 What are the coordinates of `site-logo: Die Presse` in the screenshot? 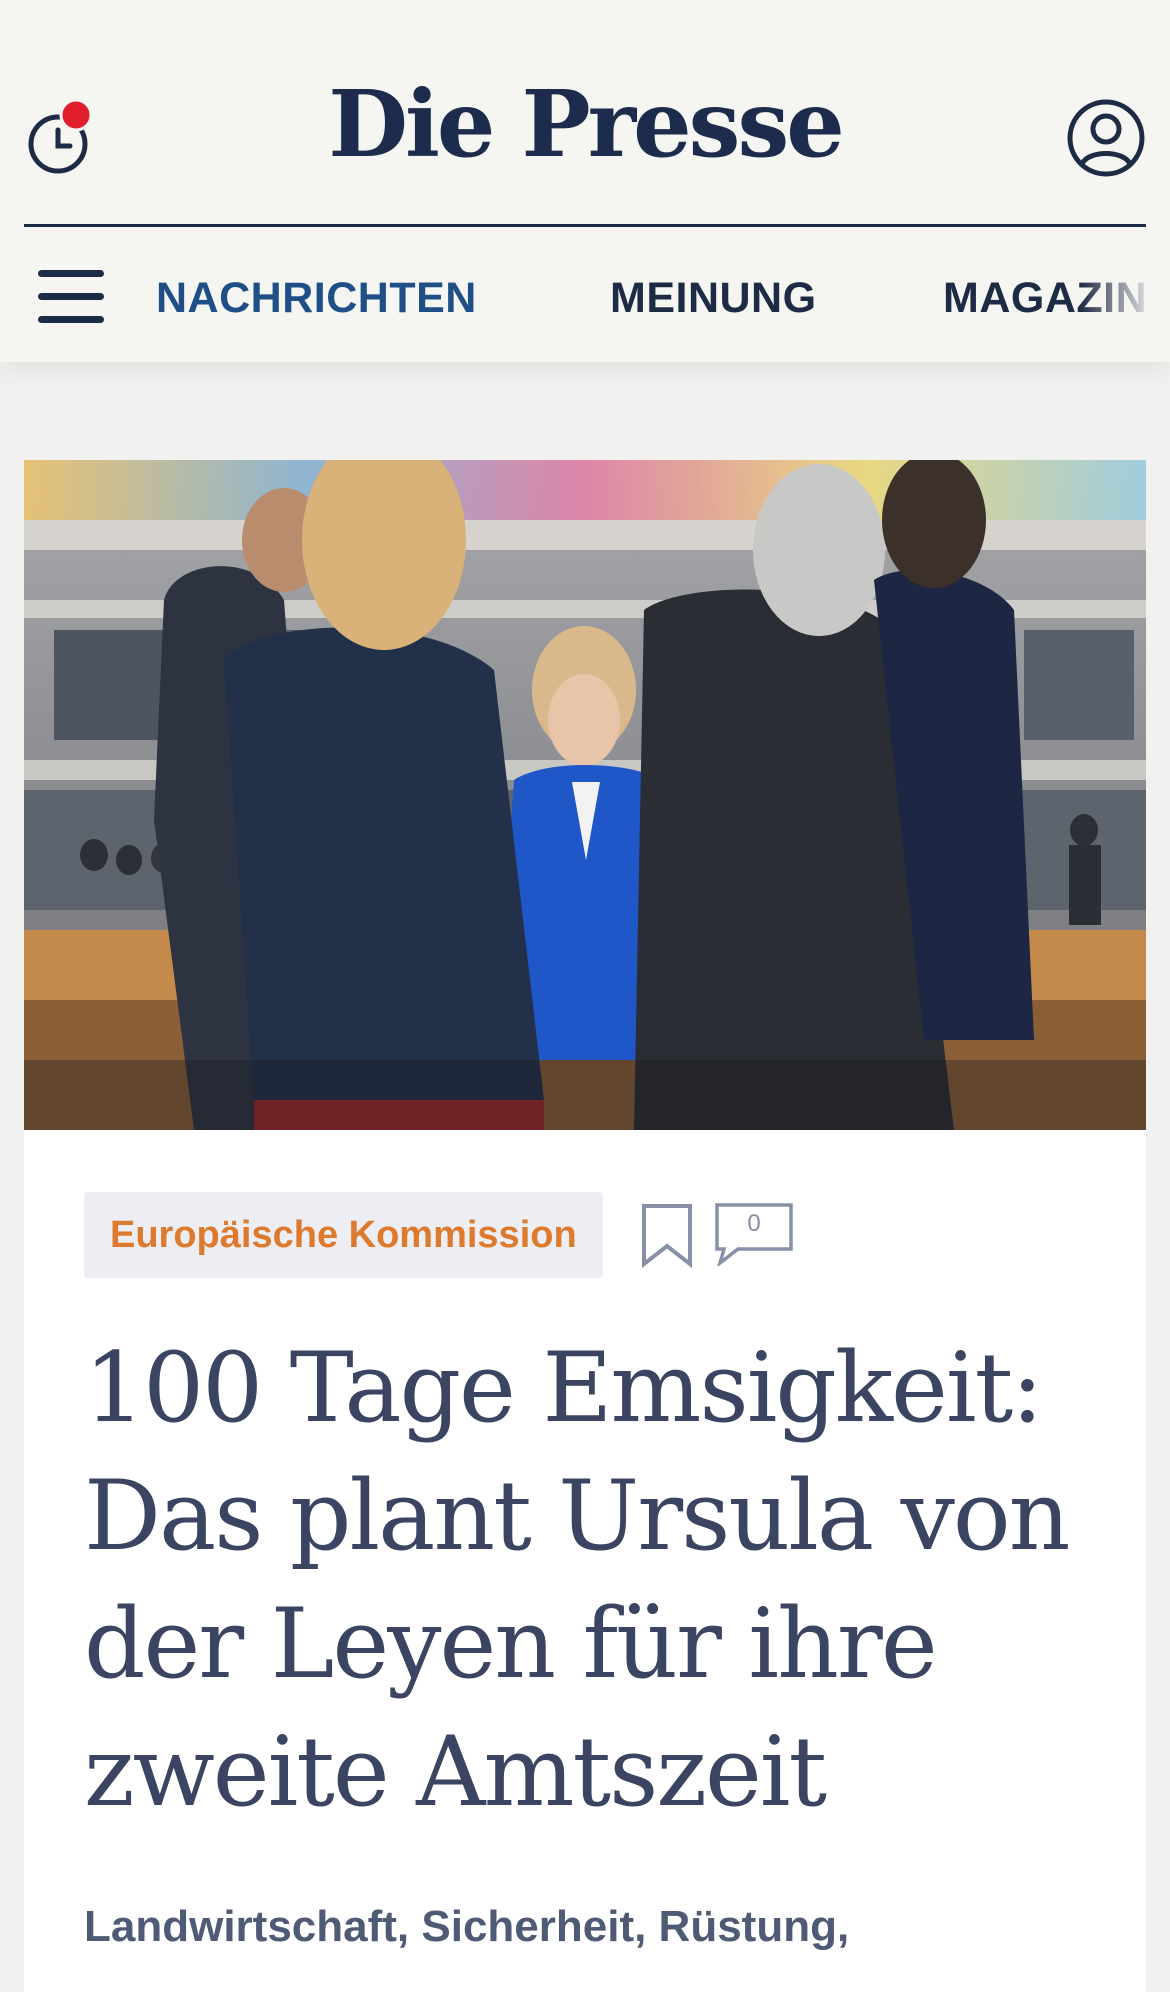 It's located at (585, 124).